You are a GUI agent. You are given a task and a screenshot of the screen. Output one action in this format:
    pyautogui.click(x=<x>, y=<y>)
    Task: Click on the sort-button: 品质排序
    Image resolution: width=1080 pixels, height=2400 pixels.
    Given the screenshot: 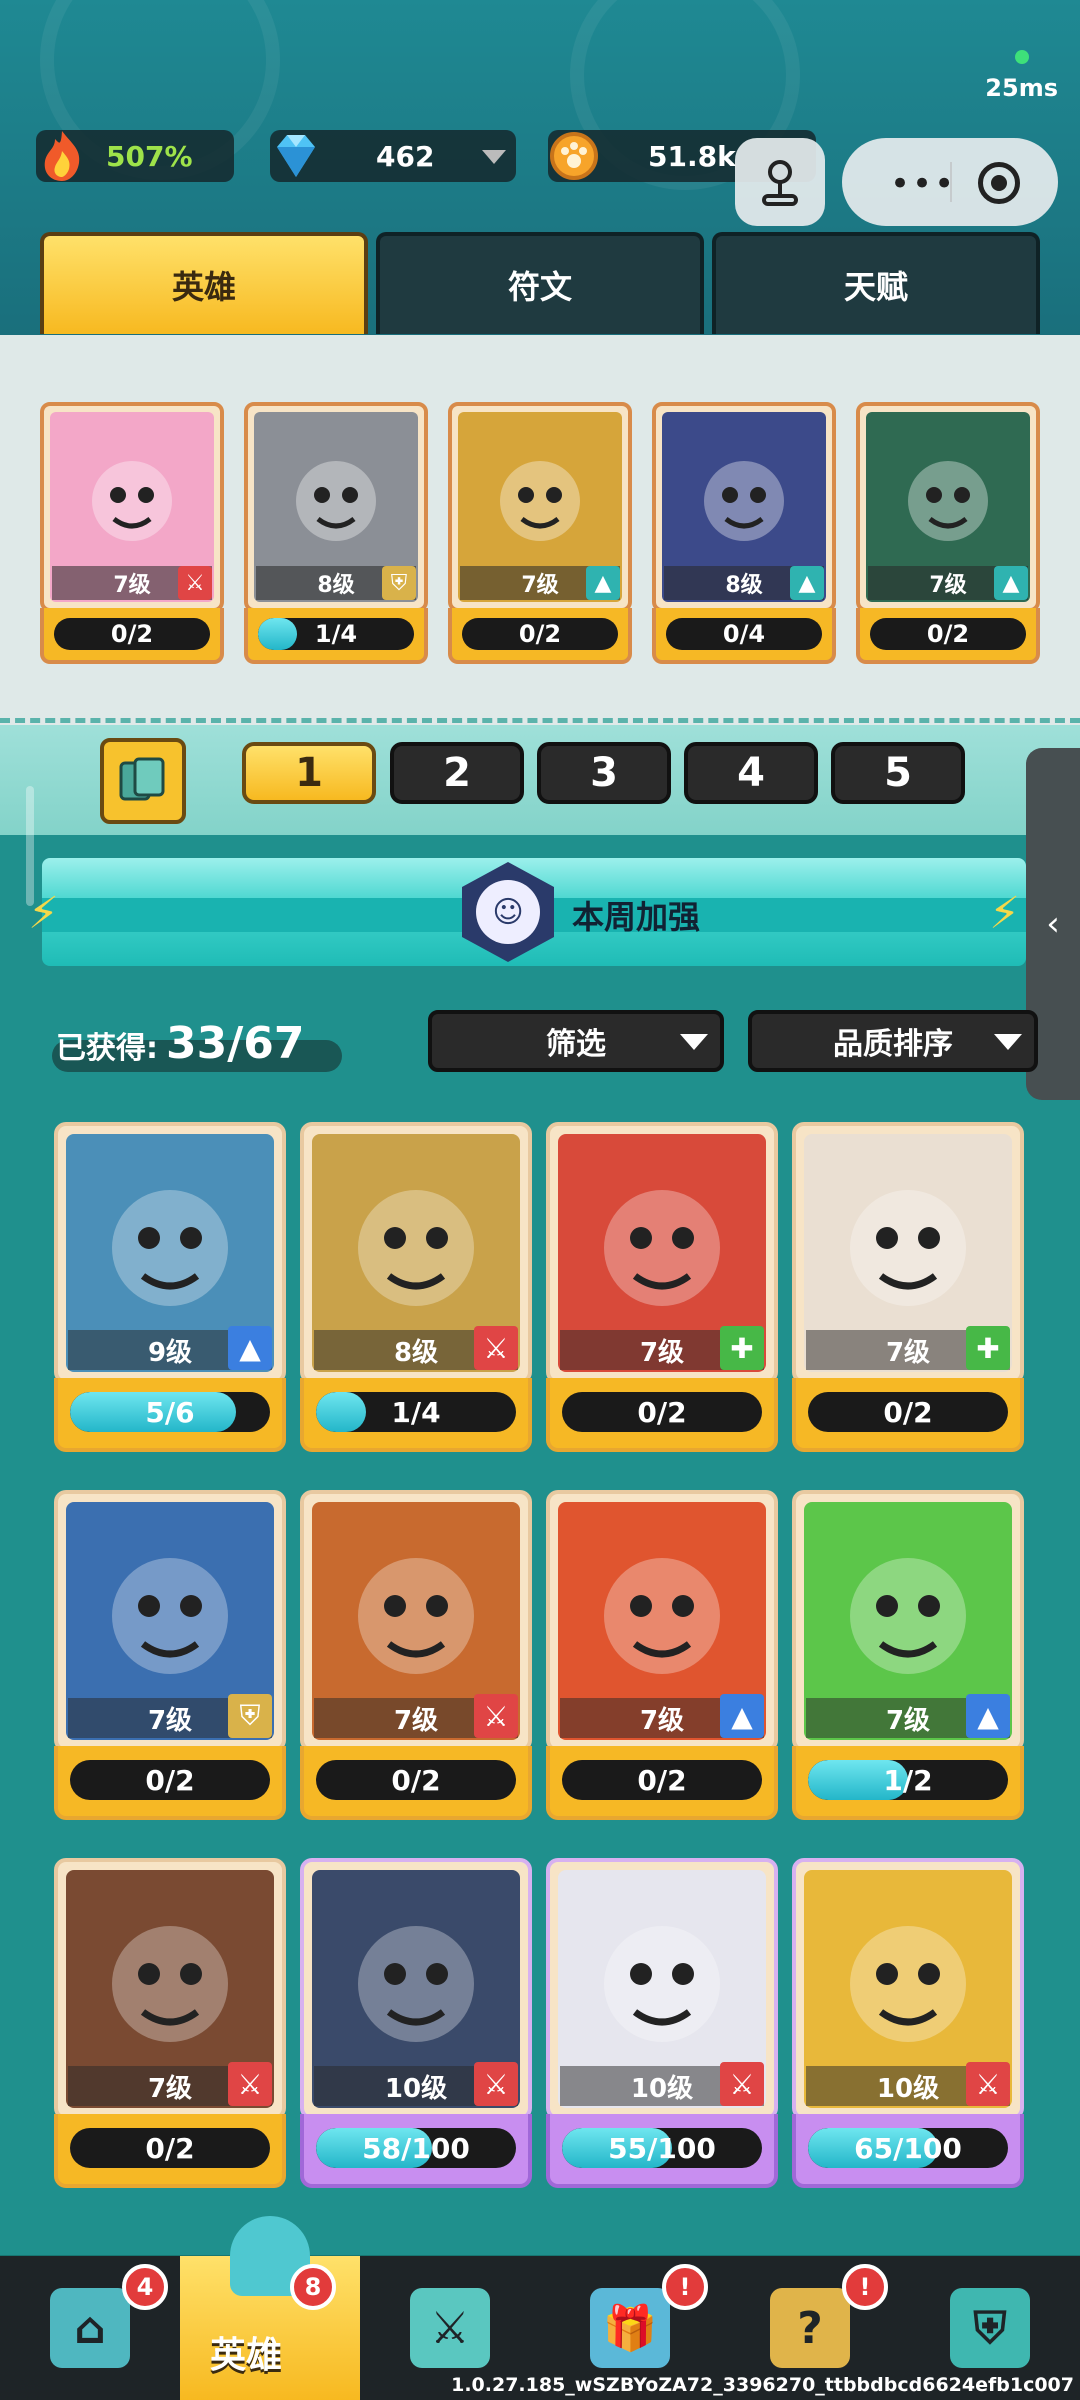 What is the action you would take?
    pyautogui.click(x=893, y=1041)
    